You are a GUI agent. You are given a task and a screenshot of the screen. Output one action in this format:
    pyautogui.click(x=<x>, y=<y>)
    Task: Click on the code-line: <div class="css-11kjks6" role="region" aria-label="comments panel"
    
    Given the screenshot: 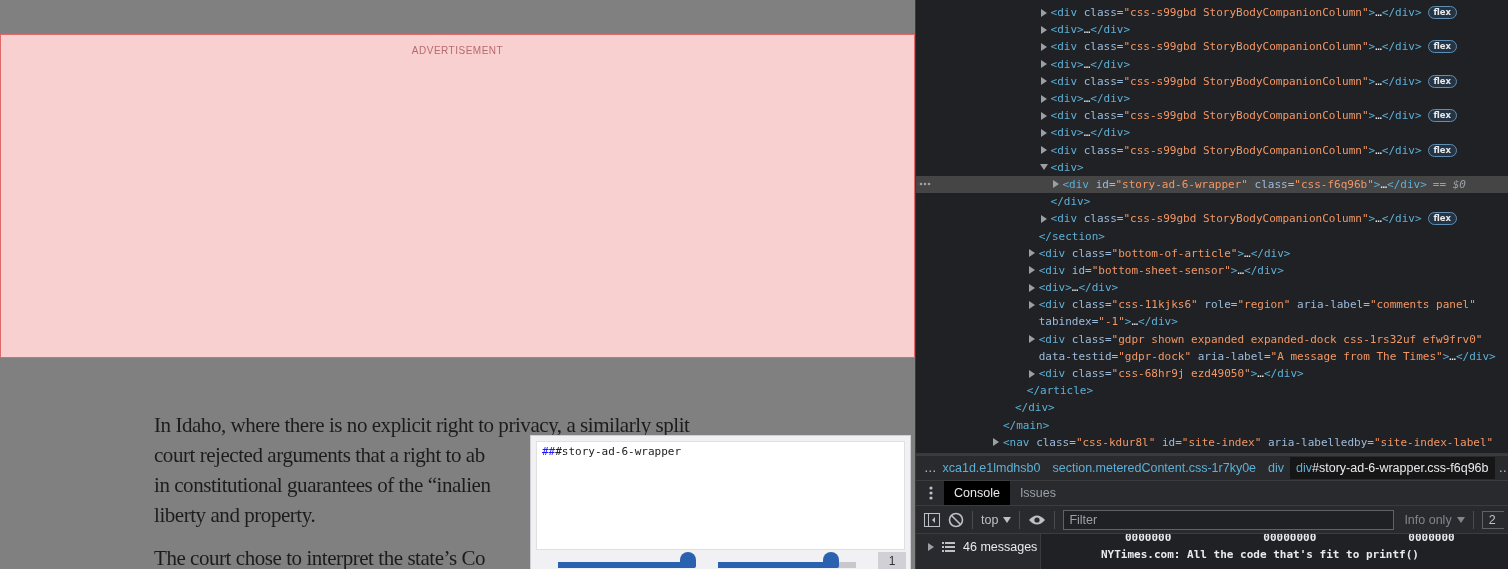 What is the action you would take?
    pyautogui.click(x=1257, y=305)
    